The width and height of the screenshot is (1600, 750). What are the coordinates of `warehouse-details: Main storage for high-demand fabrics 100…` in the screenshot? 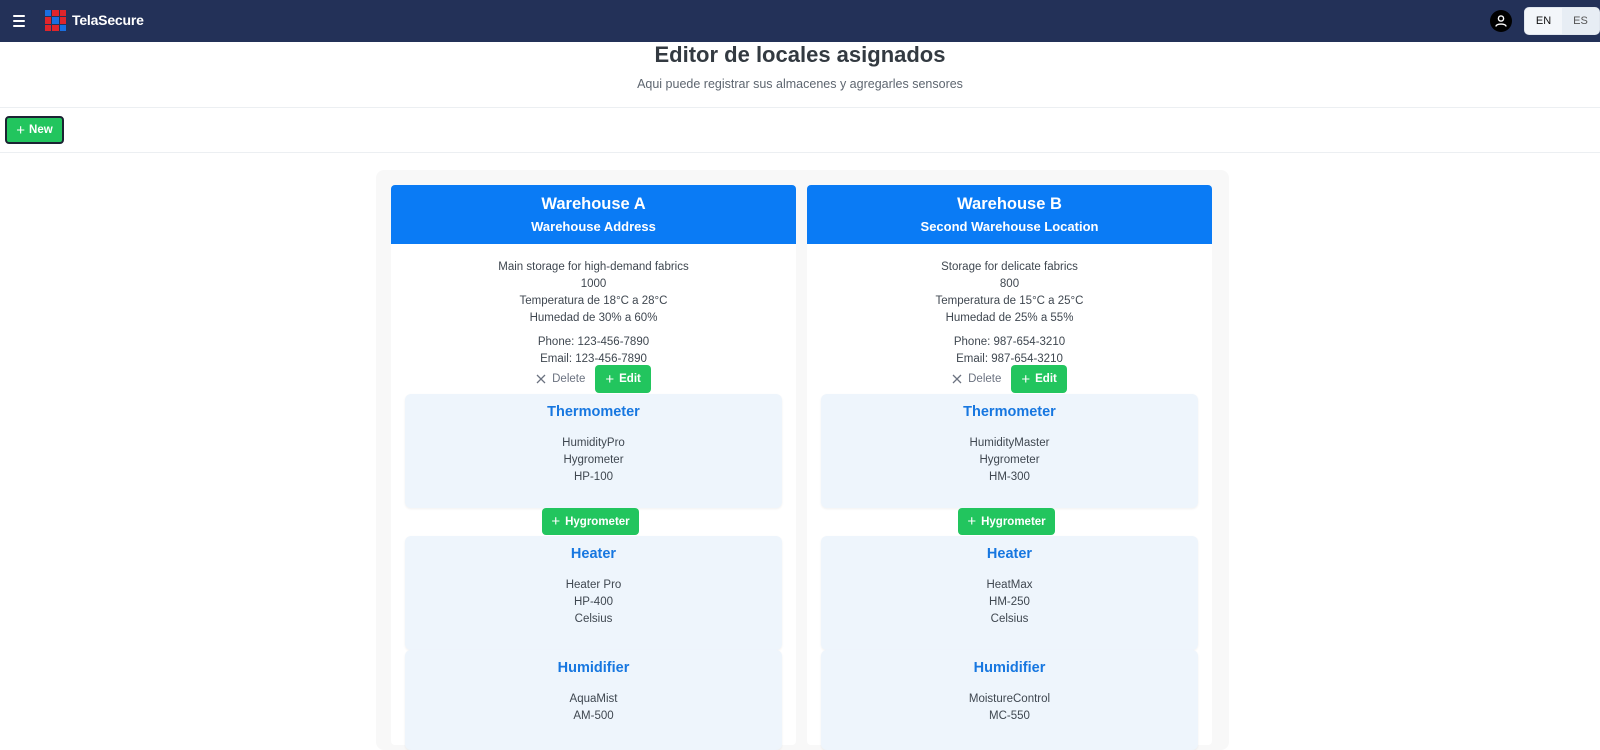 It's located at (593, 293).